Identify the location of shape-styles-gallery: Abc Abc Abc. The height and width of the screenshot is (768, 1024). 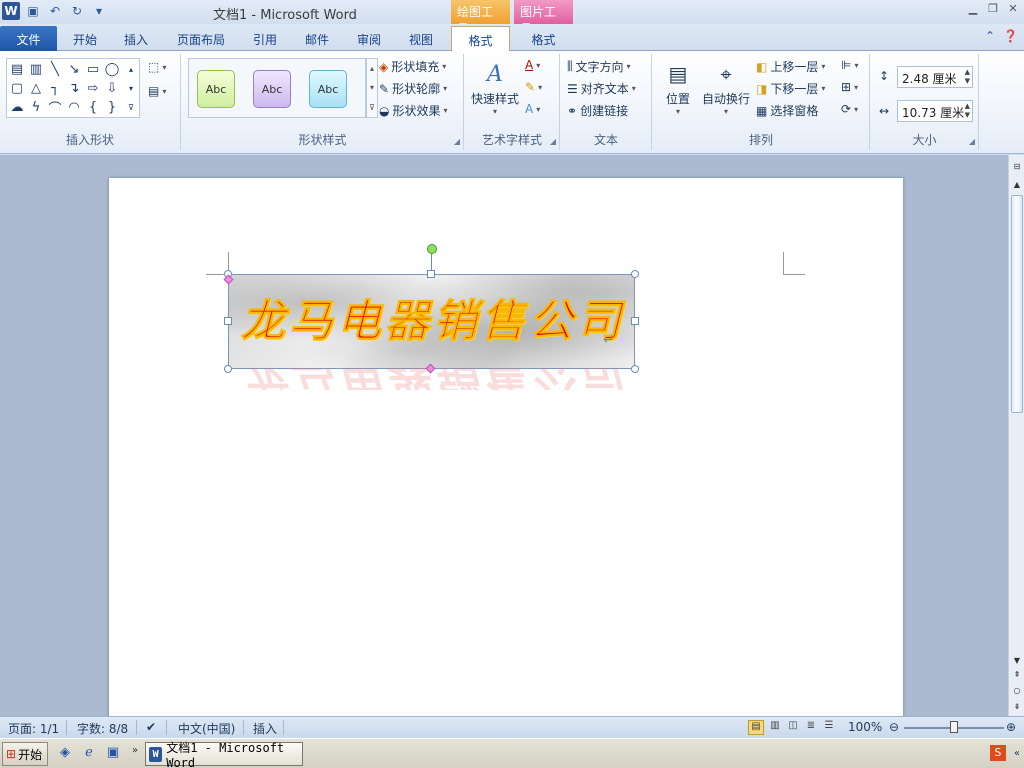
(277, 88).